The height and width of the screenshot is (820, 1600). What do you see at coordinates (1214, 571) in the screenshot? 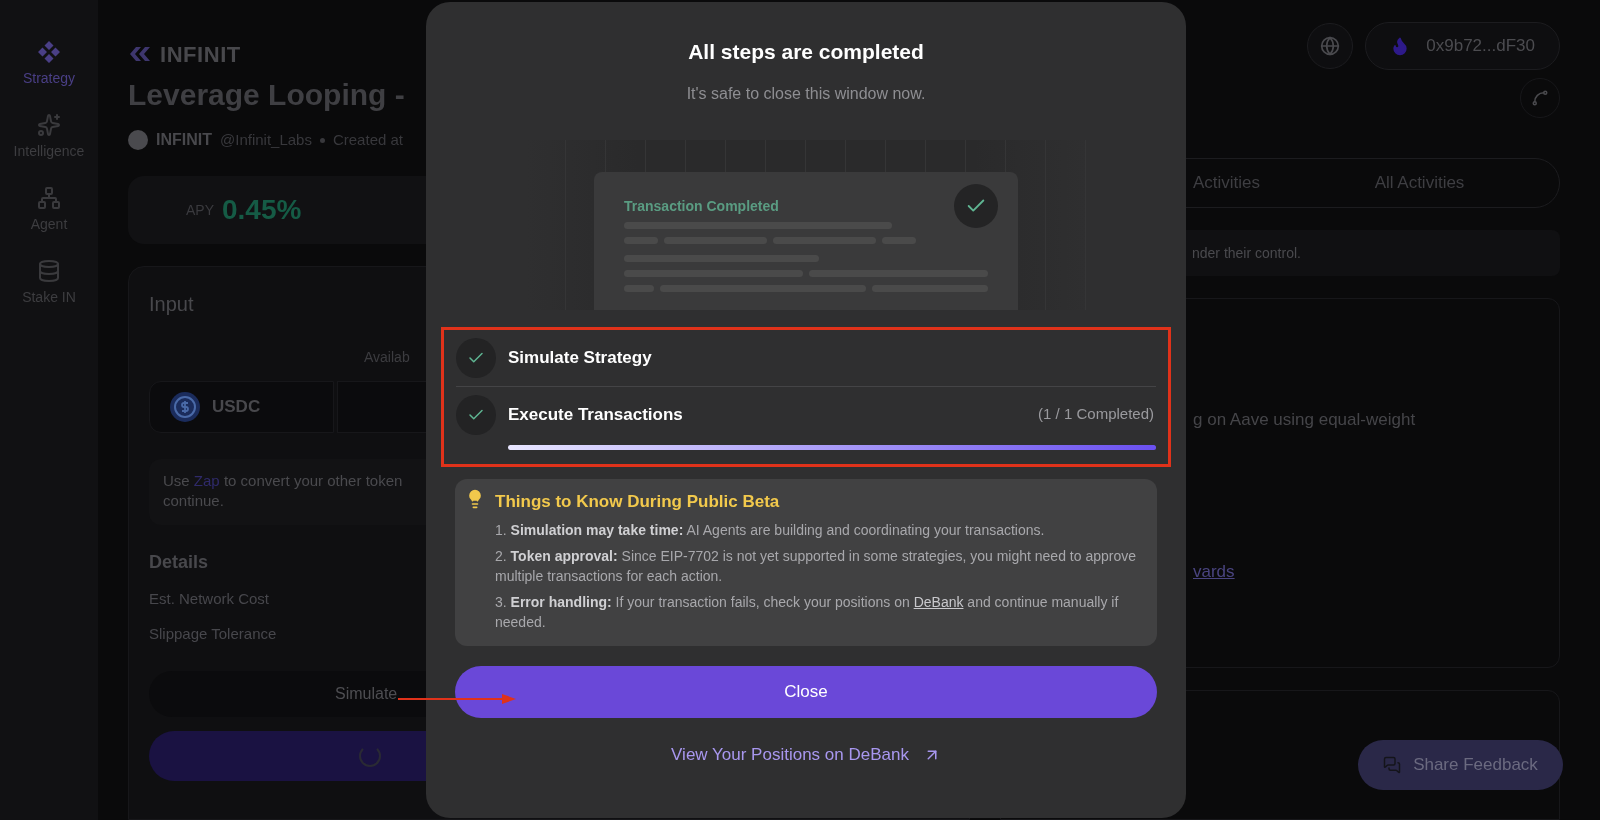
I see `rewards-link: vards` at bounding box center [1214, 571].